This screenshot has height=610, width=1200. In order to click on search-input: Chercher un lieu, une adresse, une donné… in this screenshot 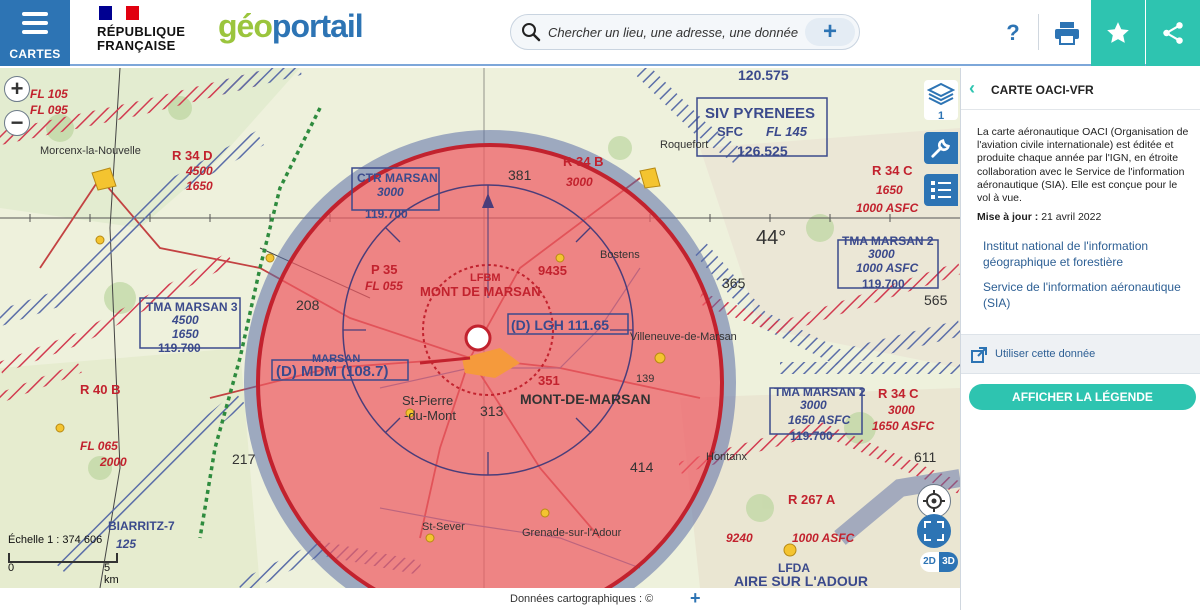, I will do `click(673, 32)`.